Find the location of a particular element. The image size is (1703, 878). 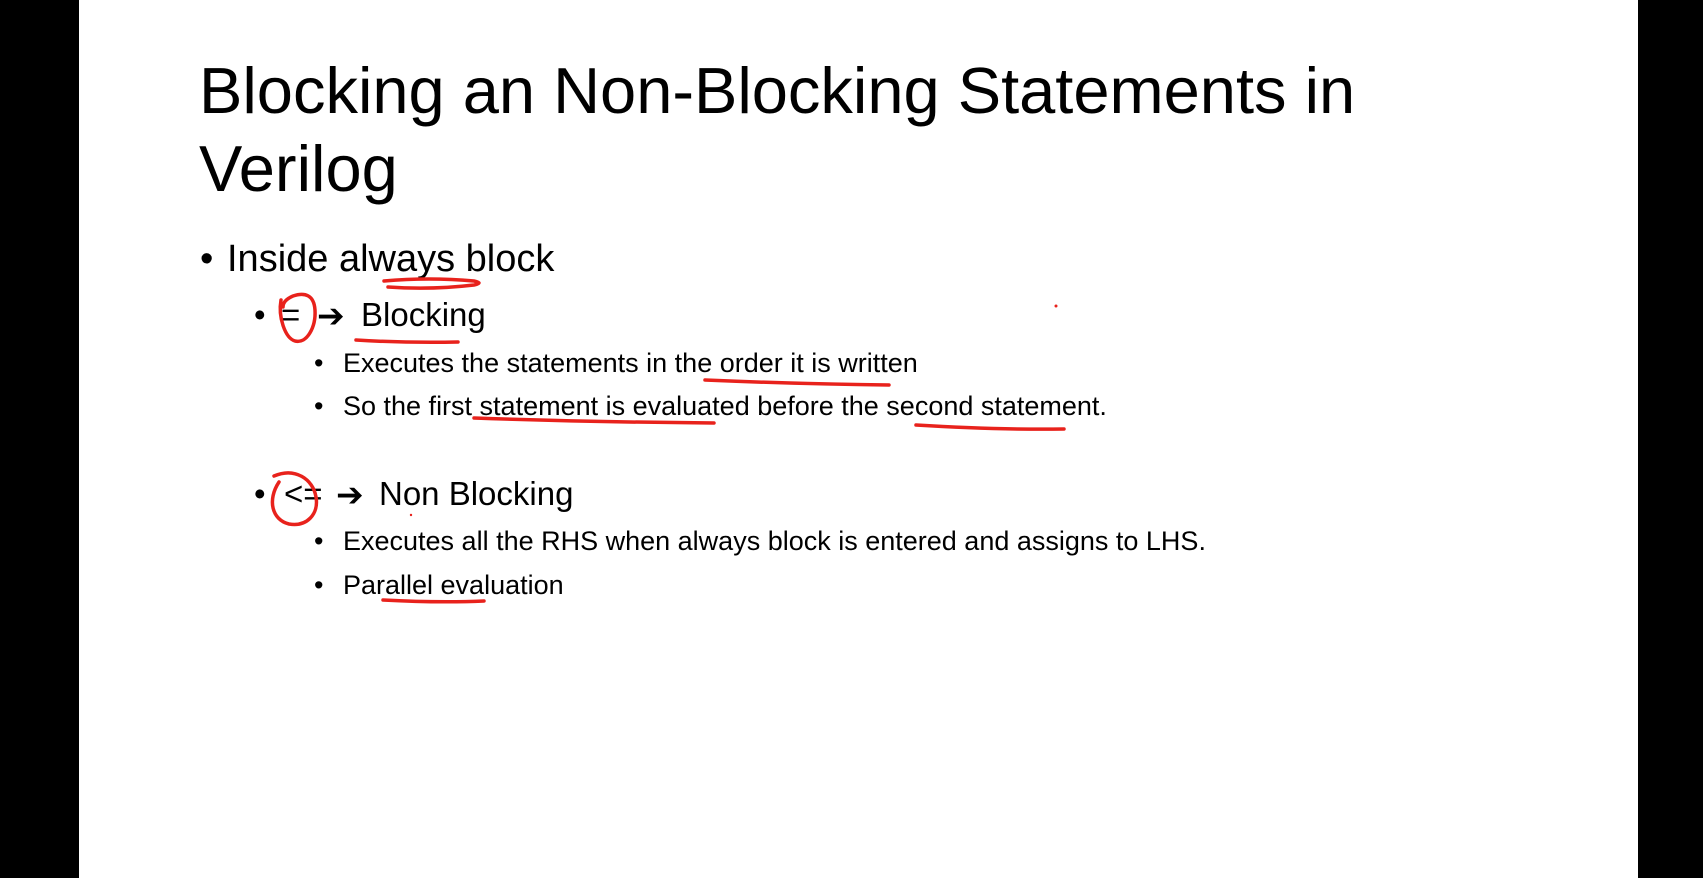

underline-blocking is located at coordinates (407, 341).